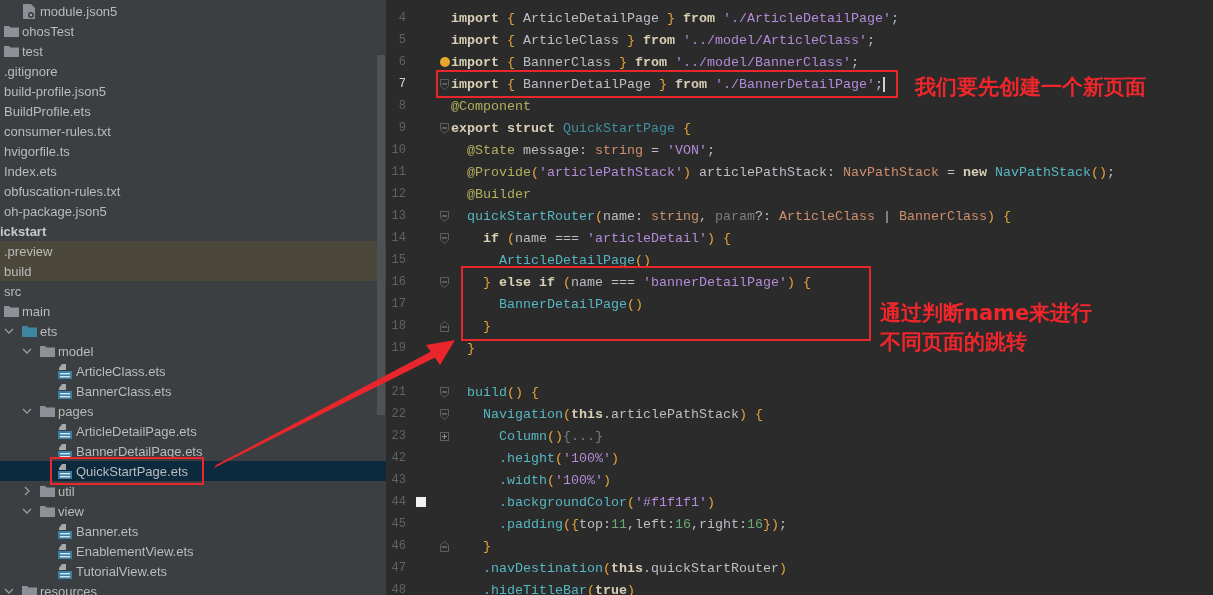 The image size is (1213, 595). I want to click on line-number: 16, so click(398, 282).